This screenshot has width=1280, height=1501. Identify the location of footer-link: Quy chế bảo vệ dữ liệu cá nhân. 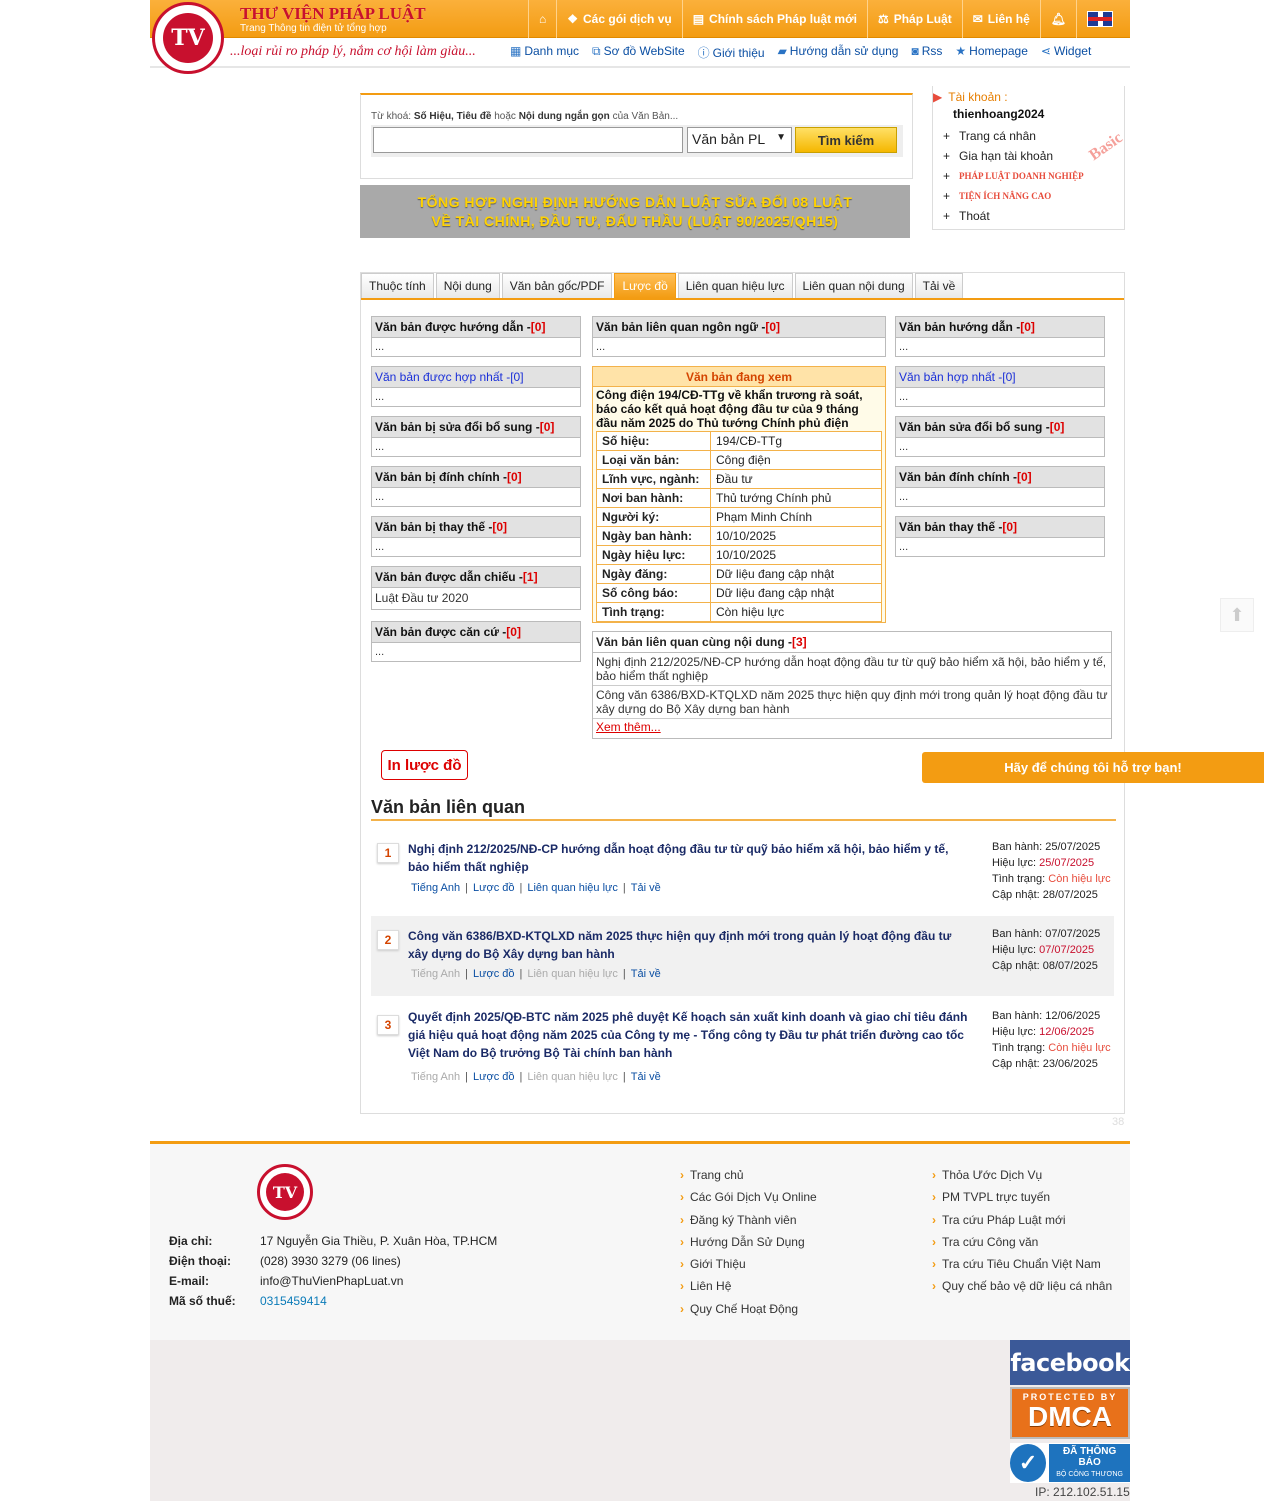
(1022, 1290).